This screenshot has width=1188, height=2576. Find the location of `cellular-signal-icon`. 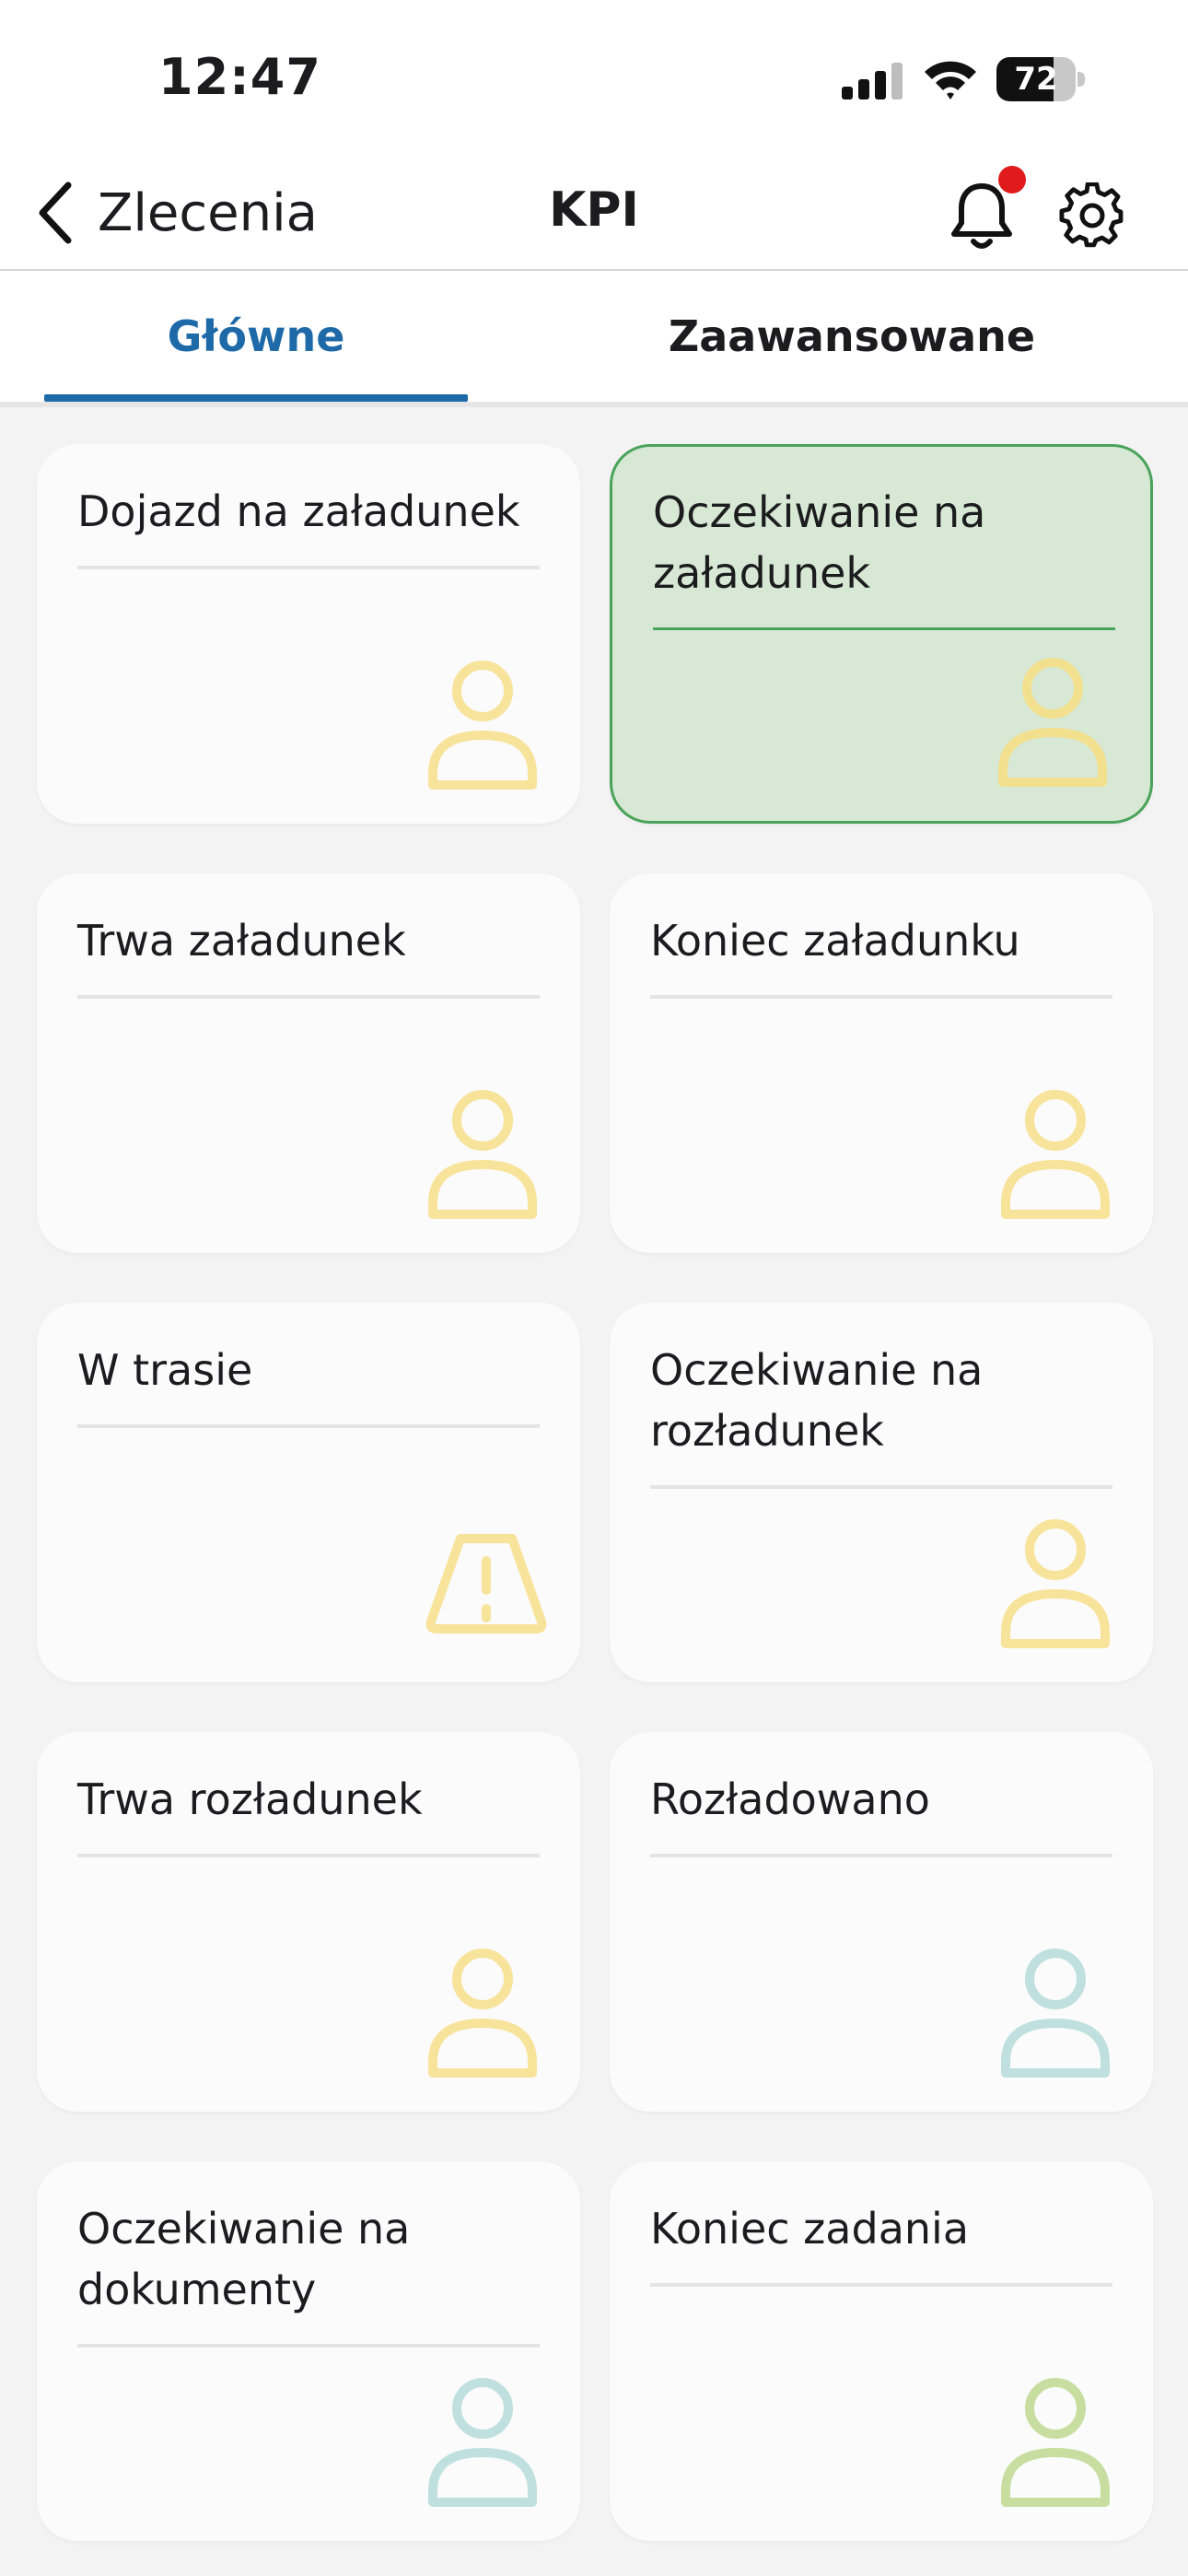

cellular-signal-icon is located at coordinates (872, 81).